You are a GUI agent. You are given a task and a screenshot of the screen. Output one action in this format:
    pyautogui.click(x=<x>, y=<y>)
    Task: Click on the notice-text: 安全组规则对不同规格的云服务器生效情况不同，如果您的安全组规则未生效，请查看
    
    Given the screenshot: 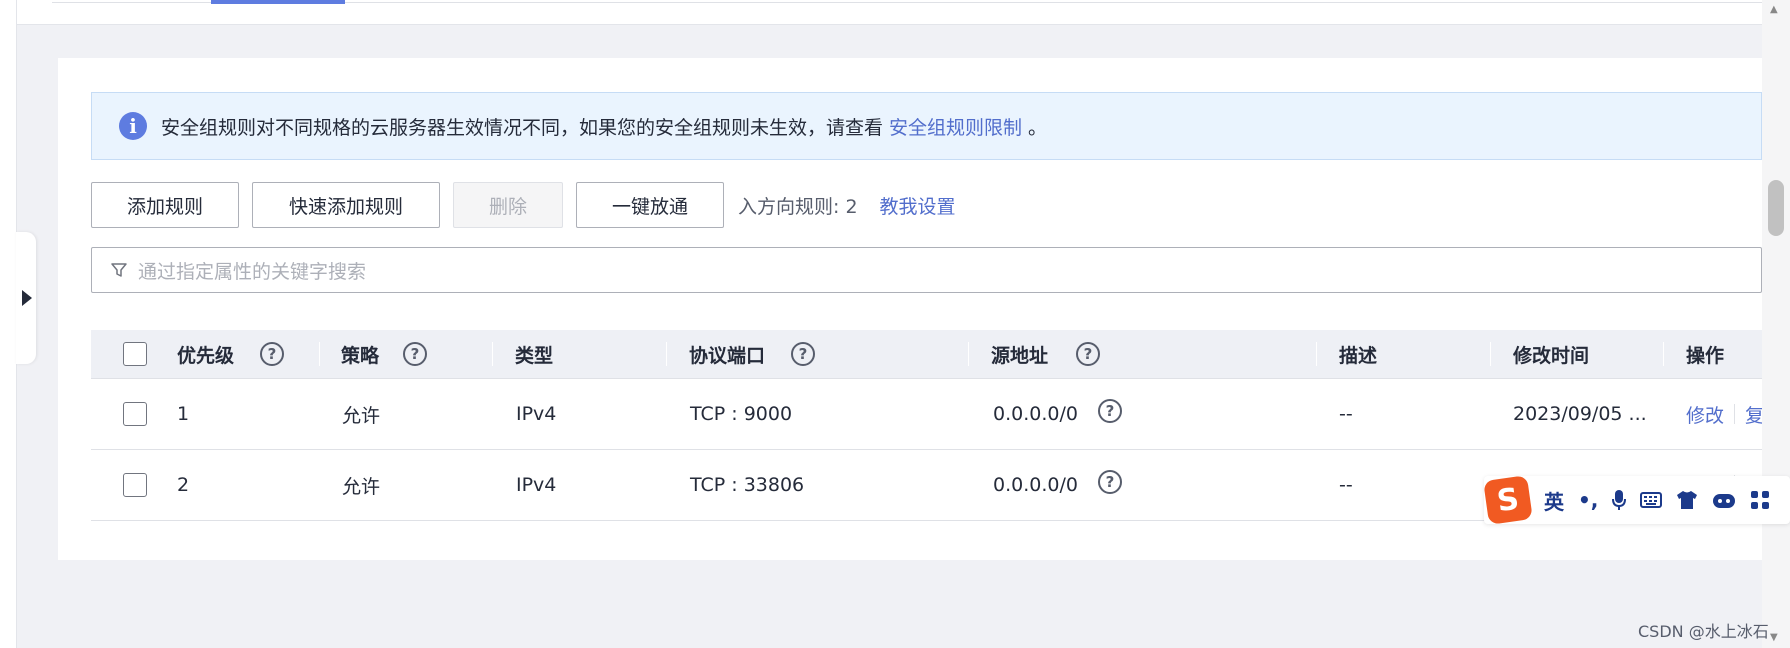 What is the action you would take?
    pyautogui.click(x=522, y=127)
    